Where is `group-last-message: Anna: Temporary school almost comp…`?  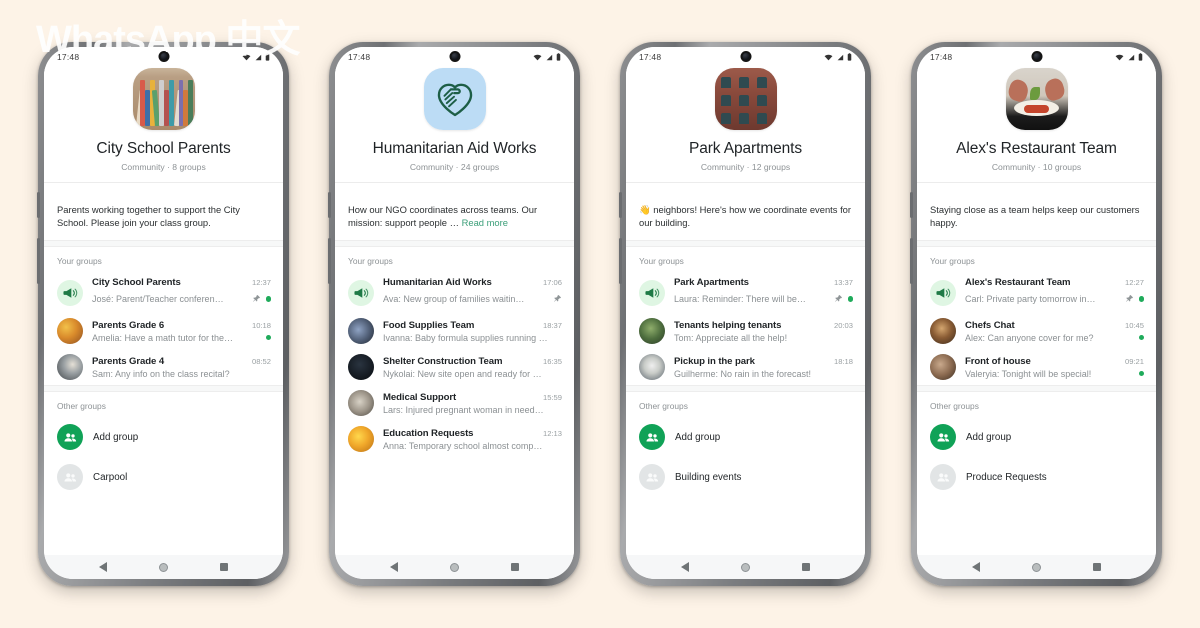
group-last-message: Anna: Temporary school almost comp… is located at coordinates (463, 445).